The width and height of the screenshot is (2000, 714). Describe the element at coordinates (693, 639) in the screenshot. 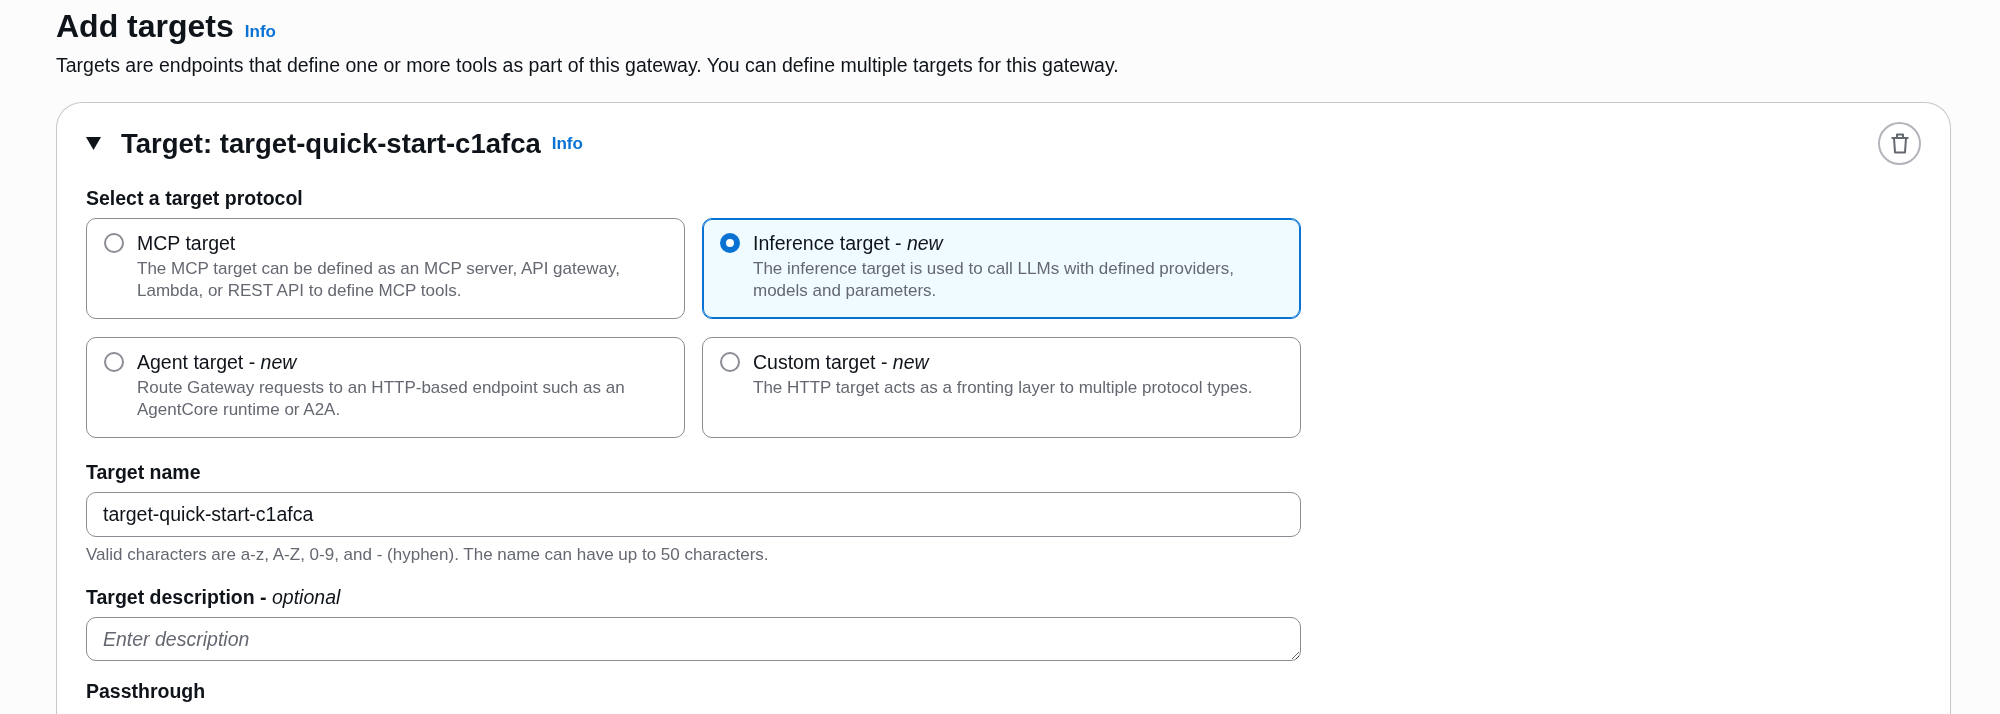

I see `description-textarea: Enter description` at that location.